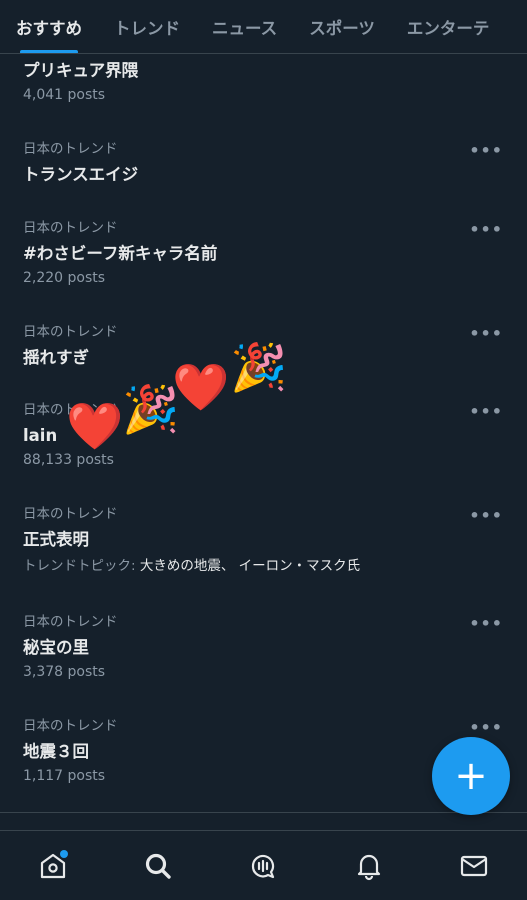 The width and height of the screenshot is (527, 900). I want to click on nav-home, so click(53, 866).